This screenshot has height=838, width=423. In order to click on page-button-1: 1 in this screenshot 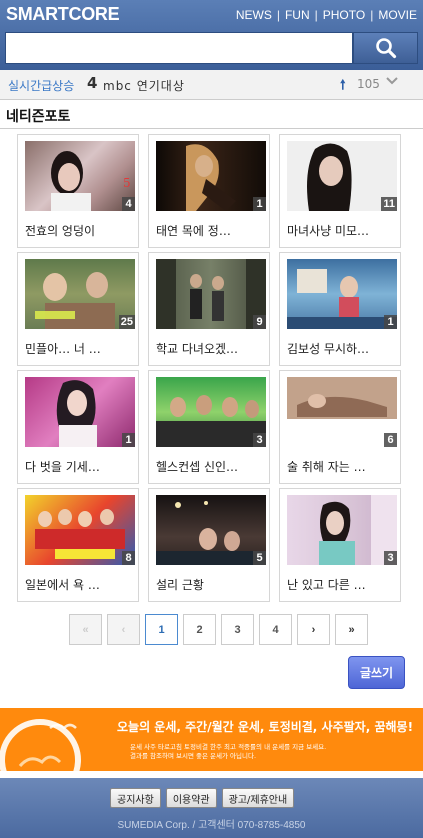, I will do `click(161, 629)`.